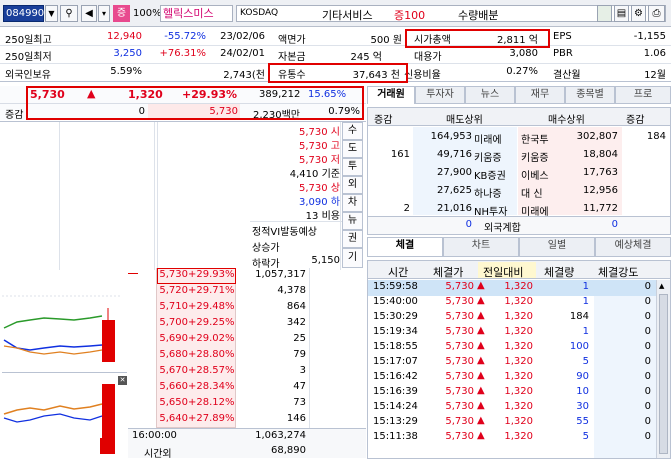 Image resolution: width=671 pixels, height=459 pixels. What do you see at coordinates (322, 216) in the screenshot?
I see `summary-row: 13 비용` at bounding box center [322, 216].